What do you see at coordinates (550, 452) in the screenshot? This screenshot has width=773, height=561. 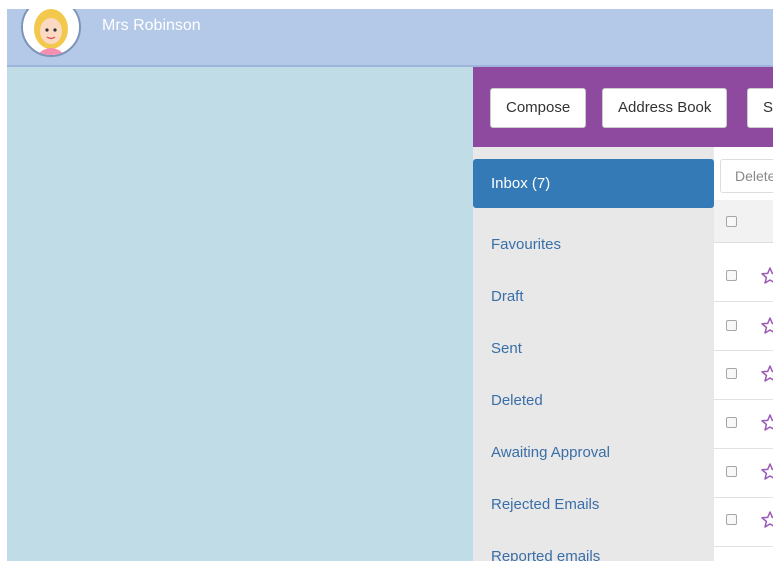 I see `sidebar-item-awaiting-approval: Awaiting Approval` at bounding box center [550, 452].